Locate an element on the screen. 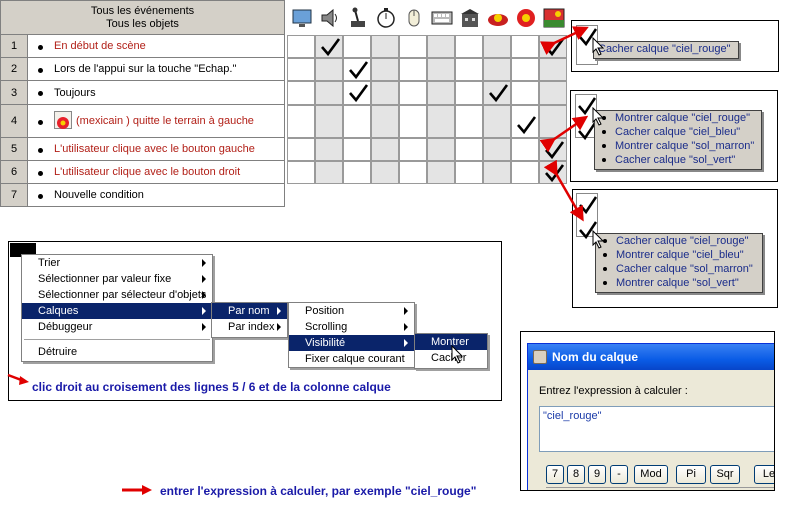  menu-item-select-object: Sélectionner par sélecteur d'objets is located at coordinates (117, 295).